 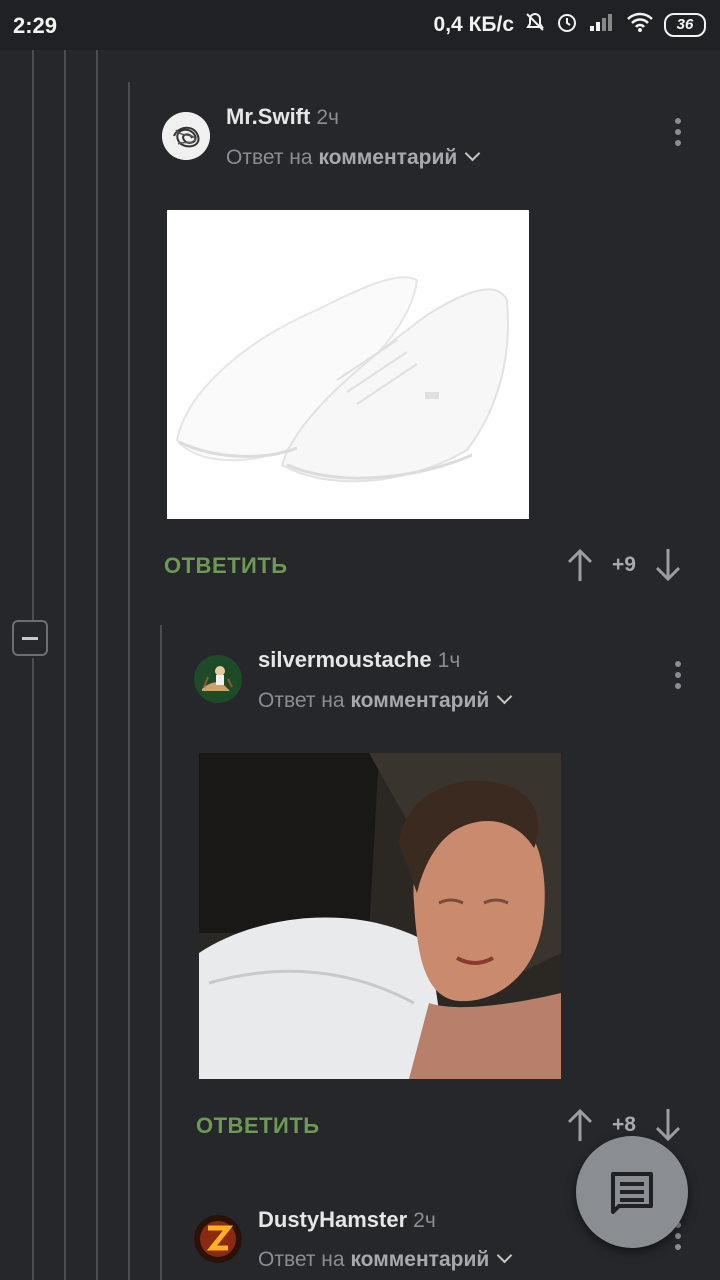 I want to click on mute-icon, so click(x=535, y=25).